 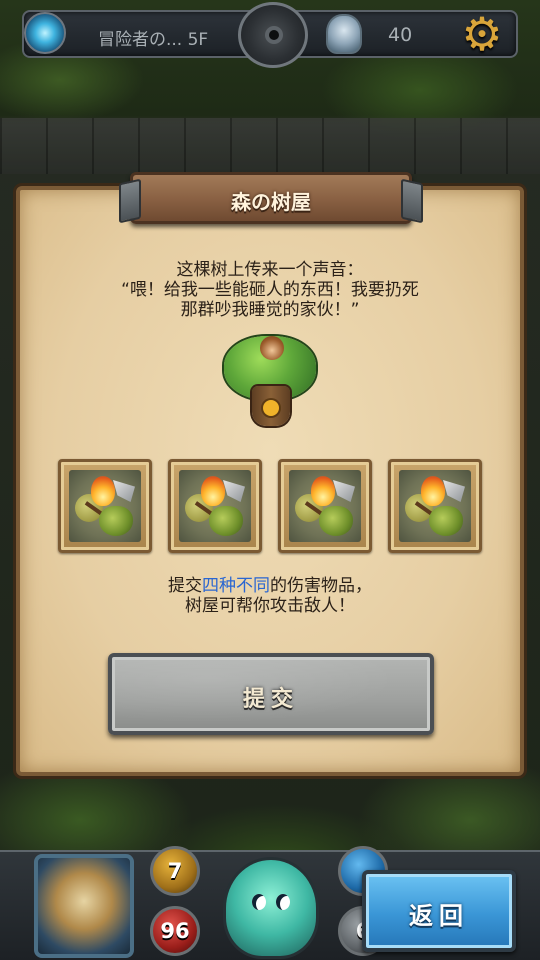 I want to click on hint-line: 提交四种不同的伤害物品，, so click(x=270, y=586).